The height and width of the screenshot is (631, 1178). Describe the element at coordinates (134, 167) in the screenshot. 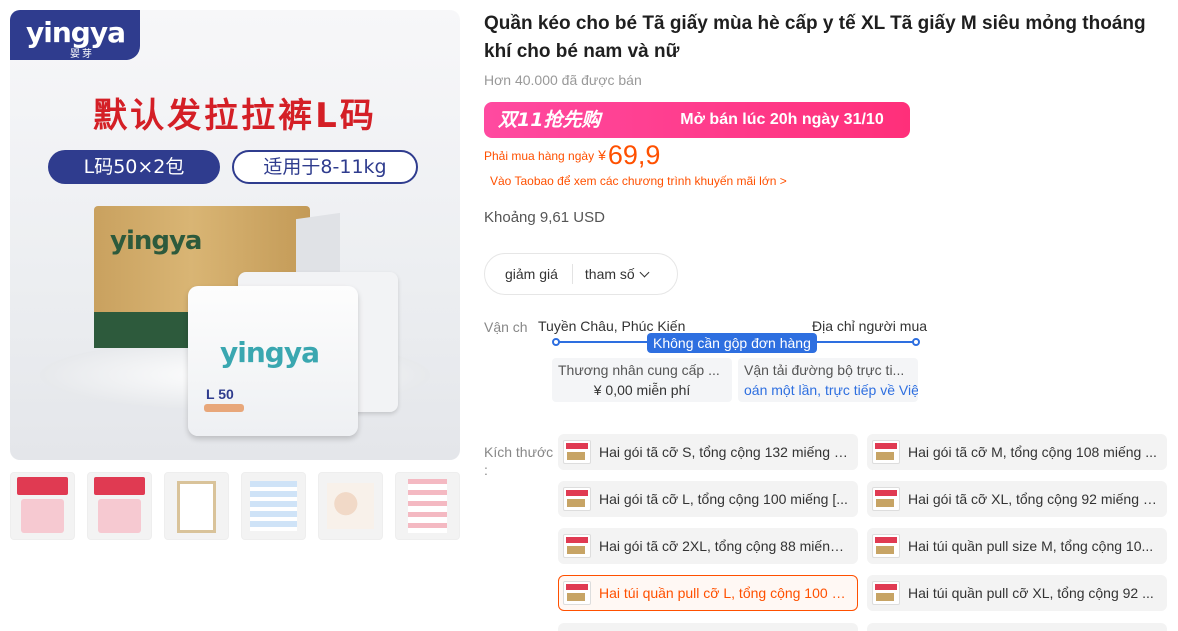

I see `pack-count-pill: L码50×2包` at that location.